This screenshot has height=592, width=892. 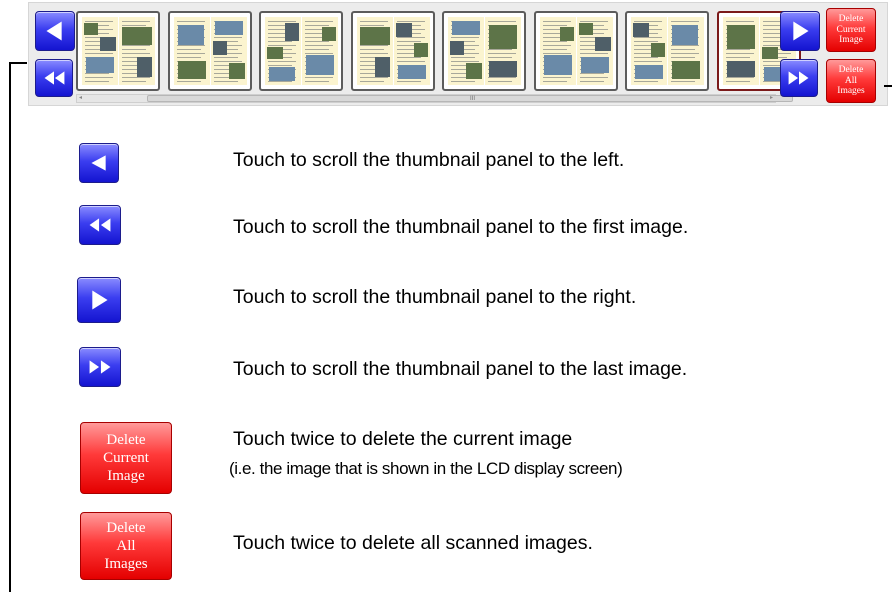 I want to click on delete-current-label-3: Image, so click(x=851, y=40).